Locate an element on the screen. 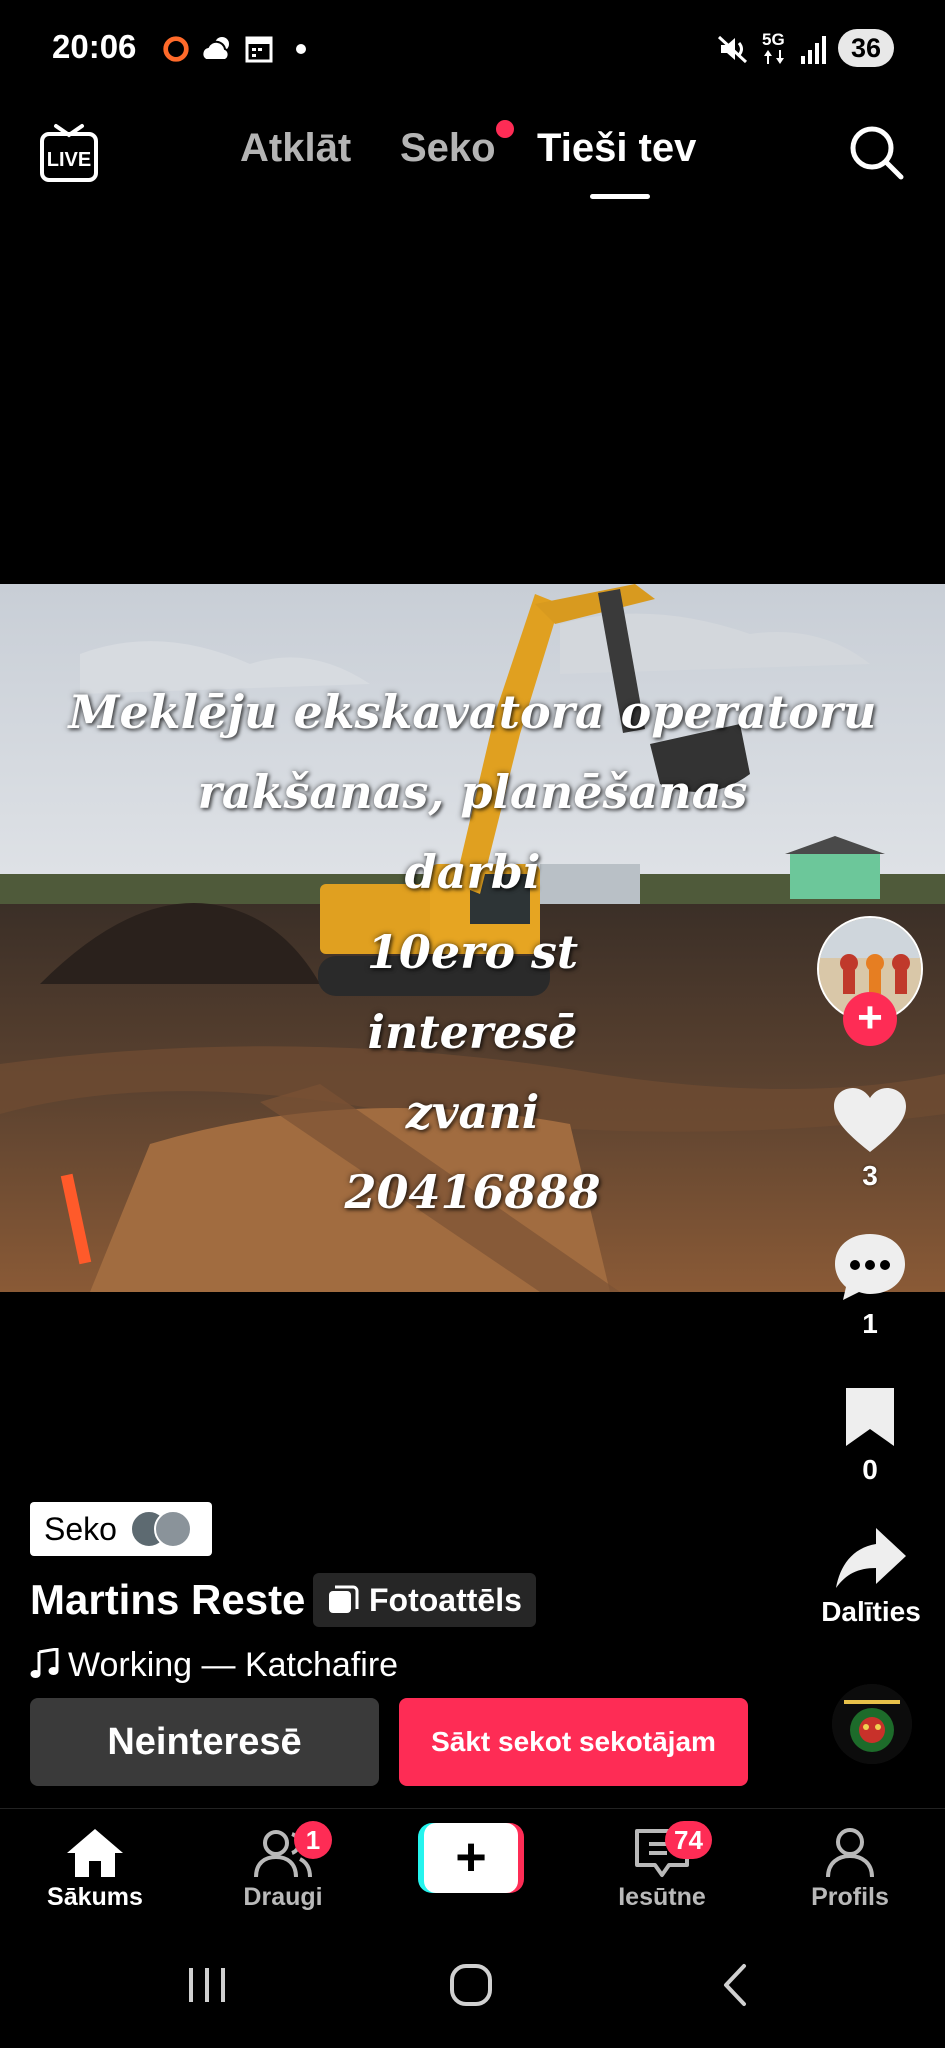  overlay-line: 20416888 is located at coordinates (472, 1192).